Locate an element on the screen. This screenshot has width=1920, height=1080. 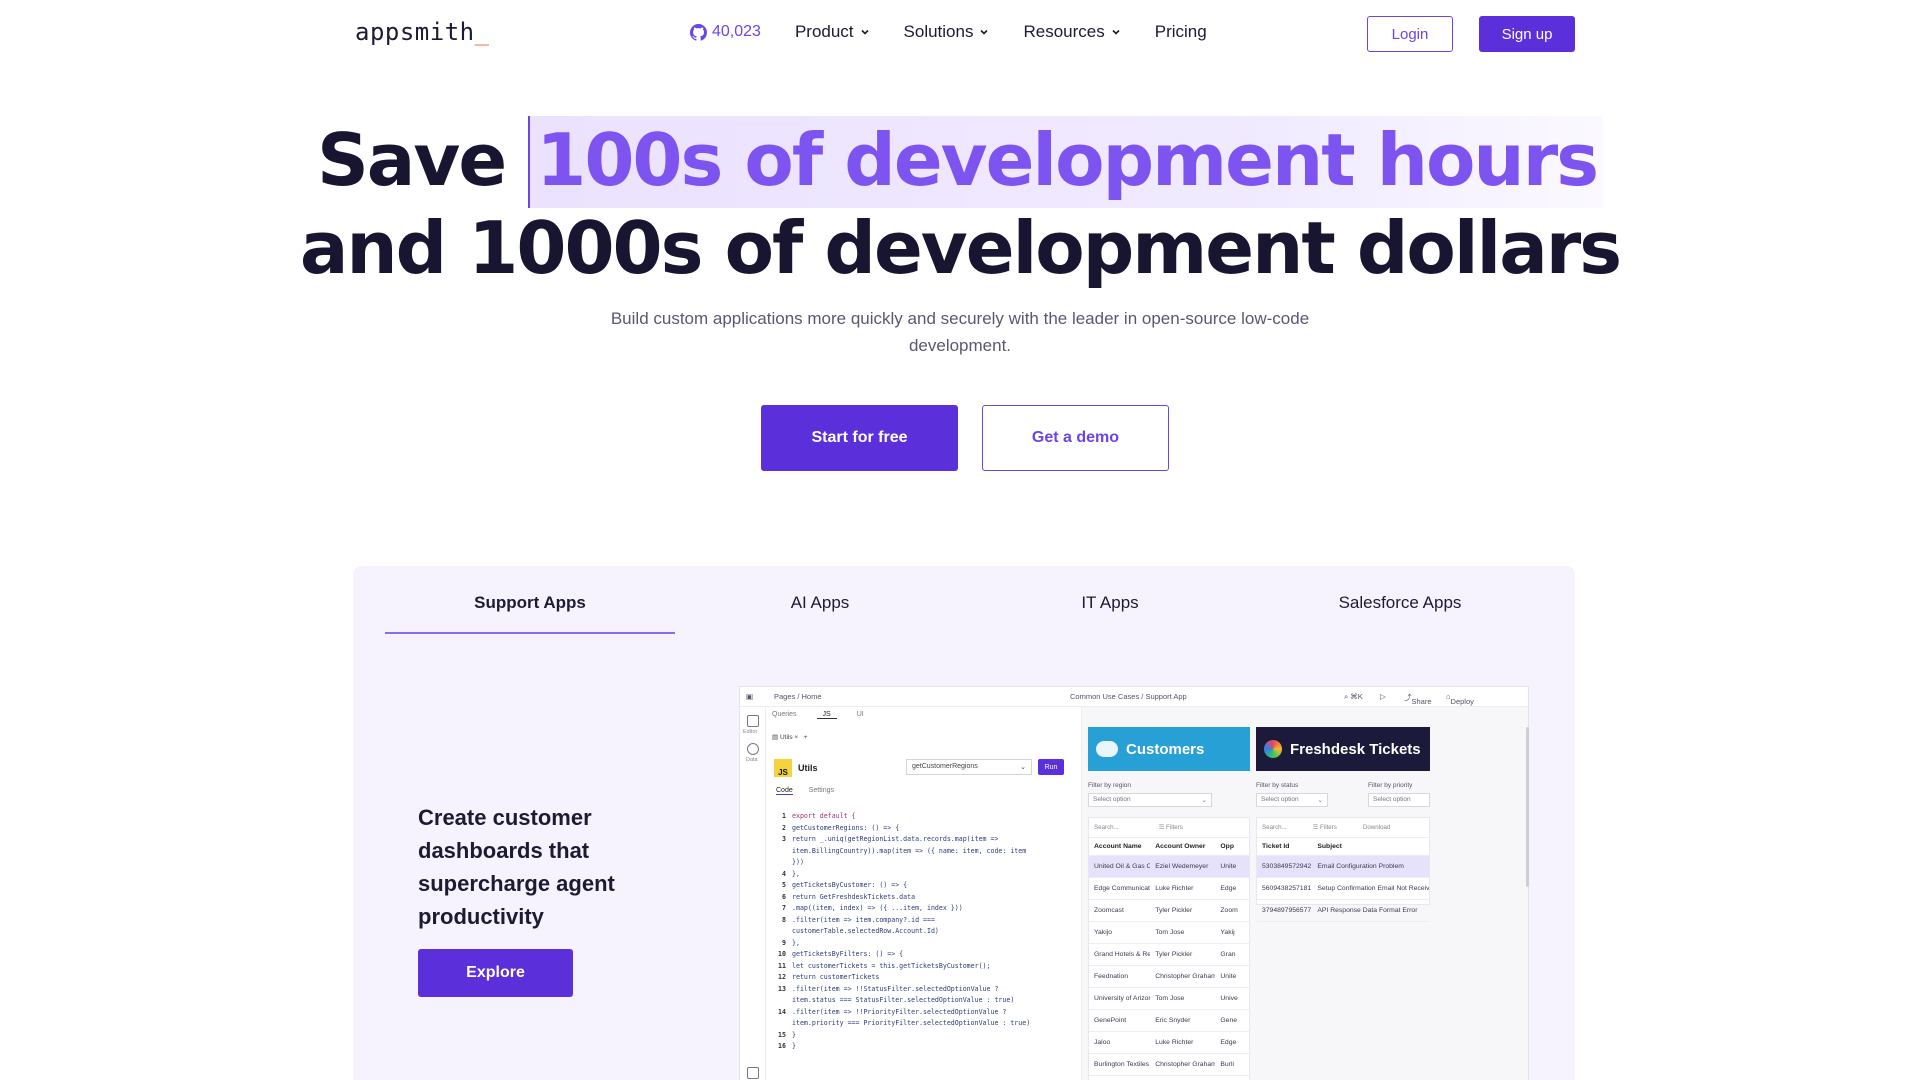
download-button: Download is located at coordinates (1377, 827).